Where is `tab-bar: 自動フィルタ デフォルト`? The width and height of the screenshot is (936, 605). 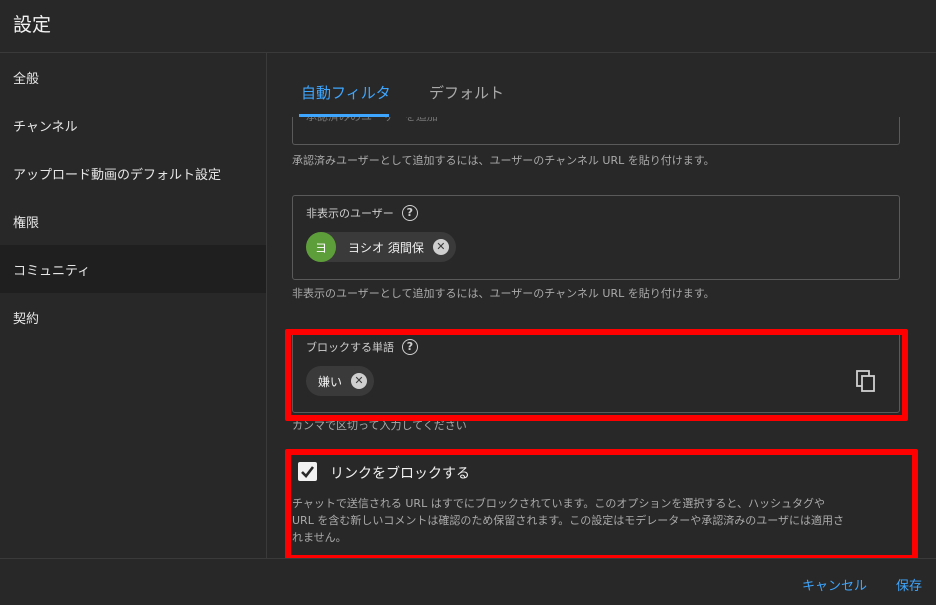
tab-bar: 自動フィルタ デフォルト is located at coordinates (602, 85).